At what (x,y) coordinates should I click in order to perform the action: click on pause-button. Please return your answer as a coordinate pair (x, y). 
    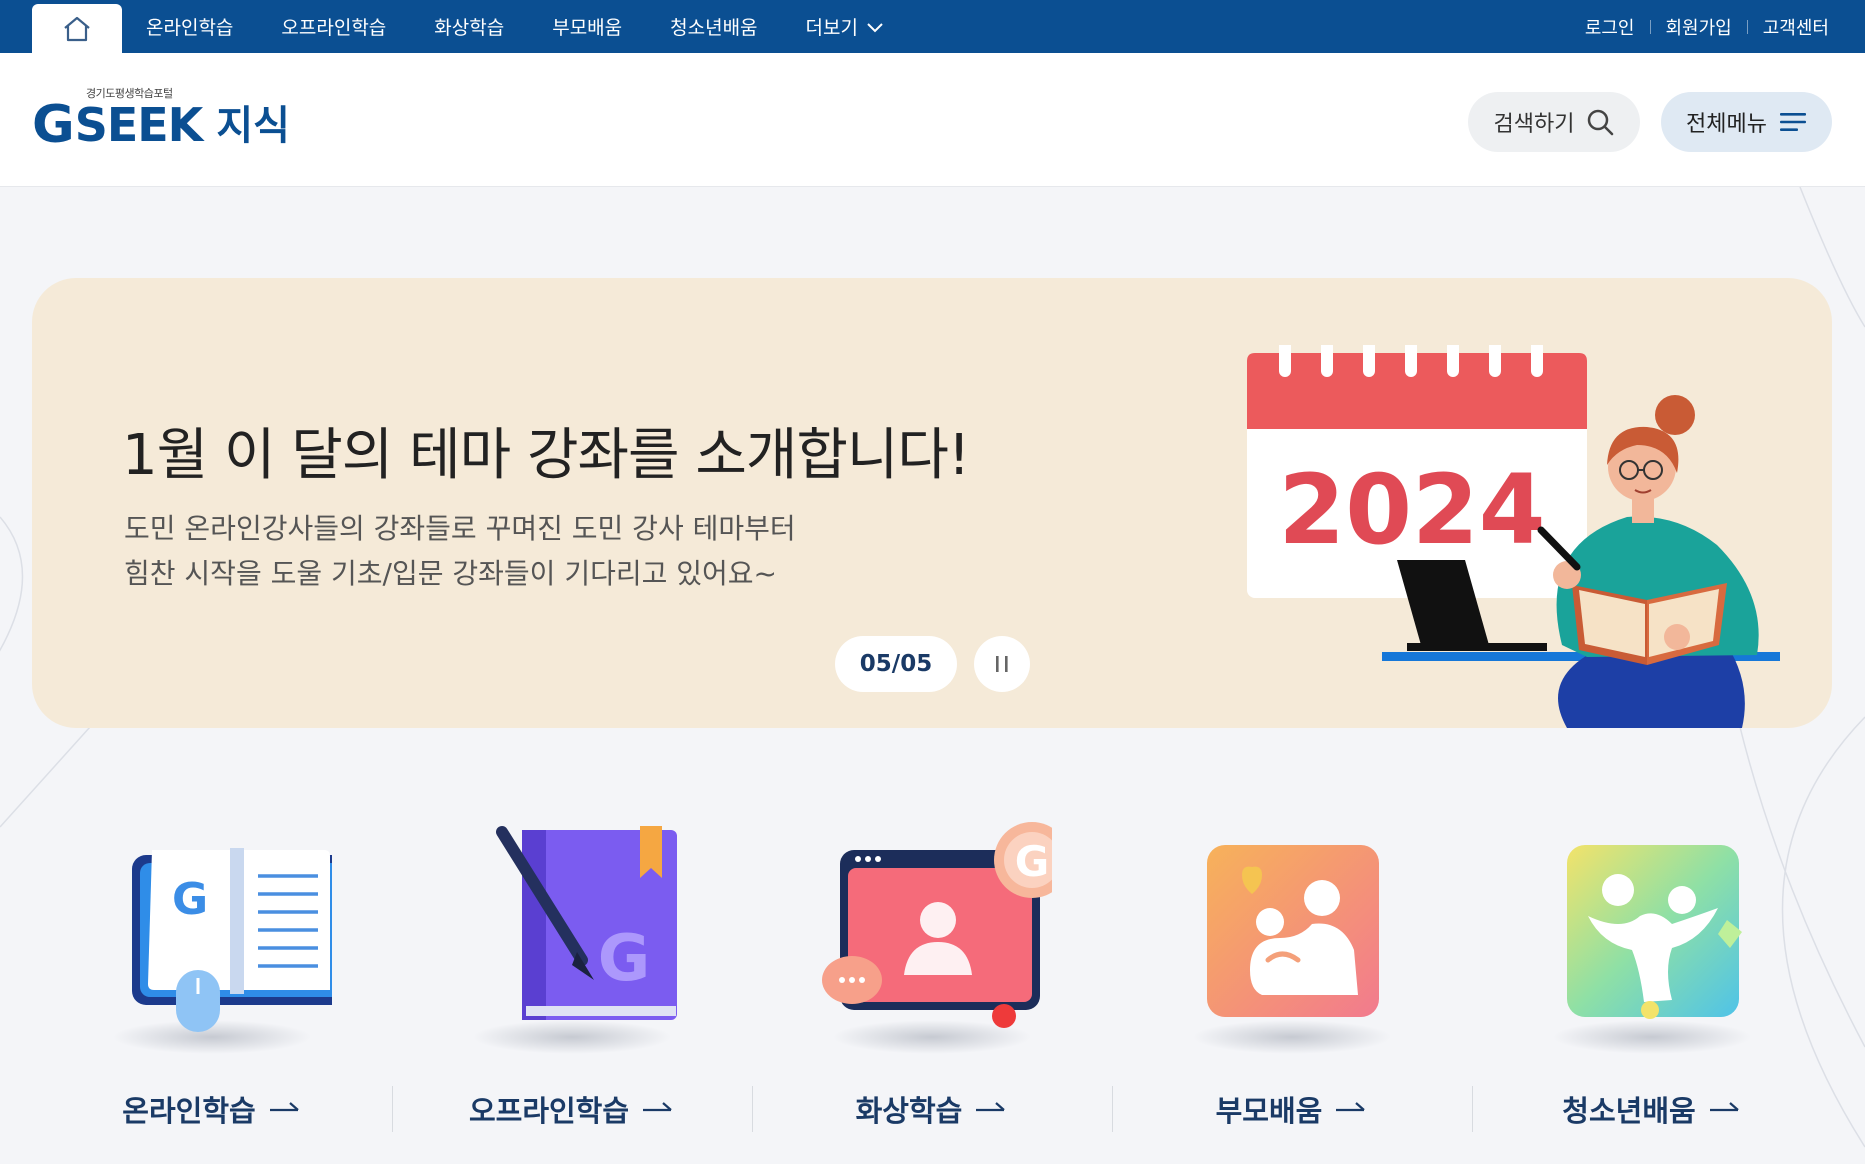
    Looking at the image, I should click on (1002, 664).